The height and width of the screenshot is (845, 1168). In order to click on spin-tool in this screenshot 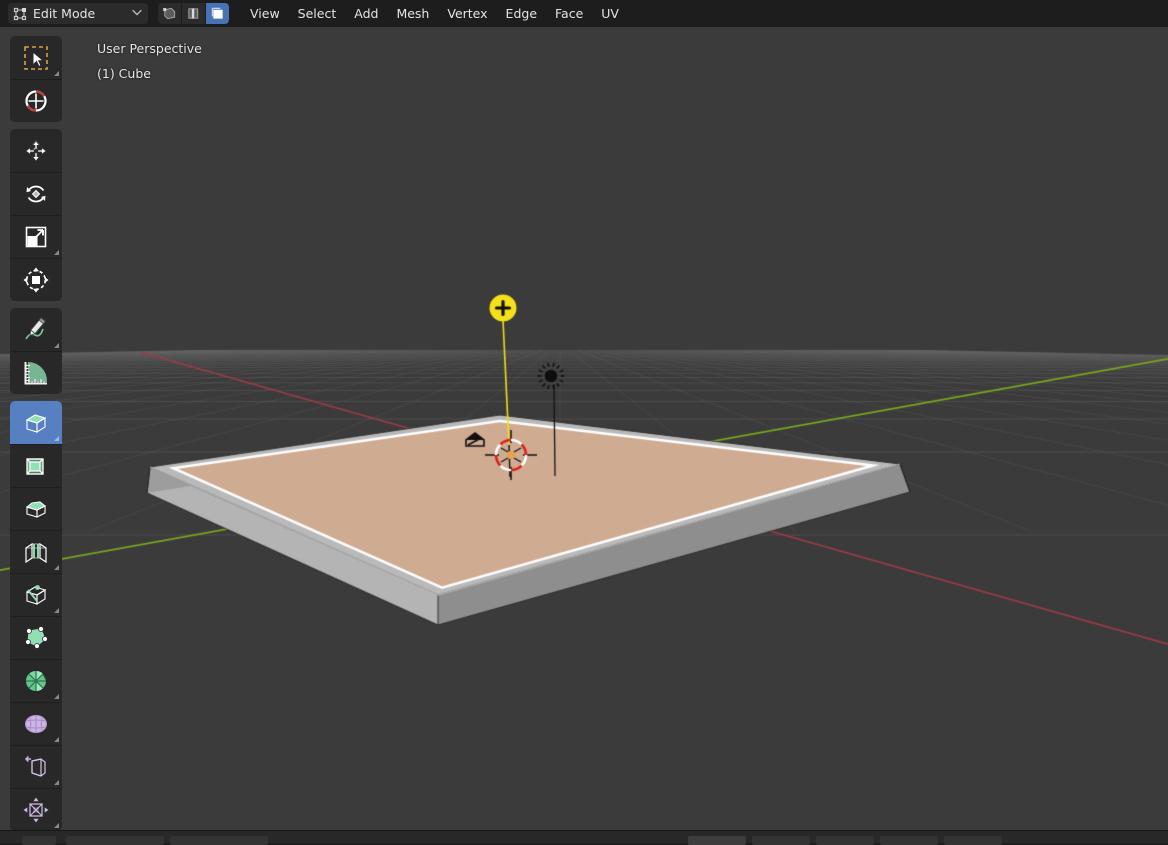, I will do `click(36, 680)`.